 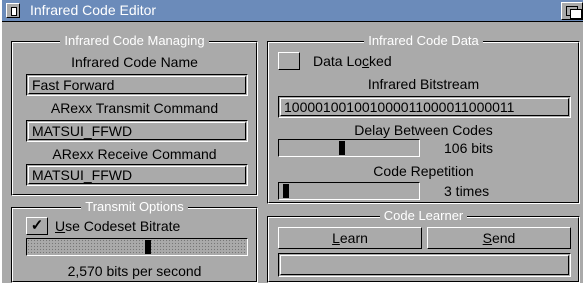 What do you see at coordinates (73, 85) in the screenshot?
I see `code-name-value: Fast Forward` at bounding box center [73, 85].